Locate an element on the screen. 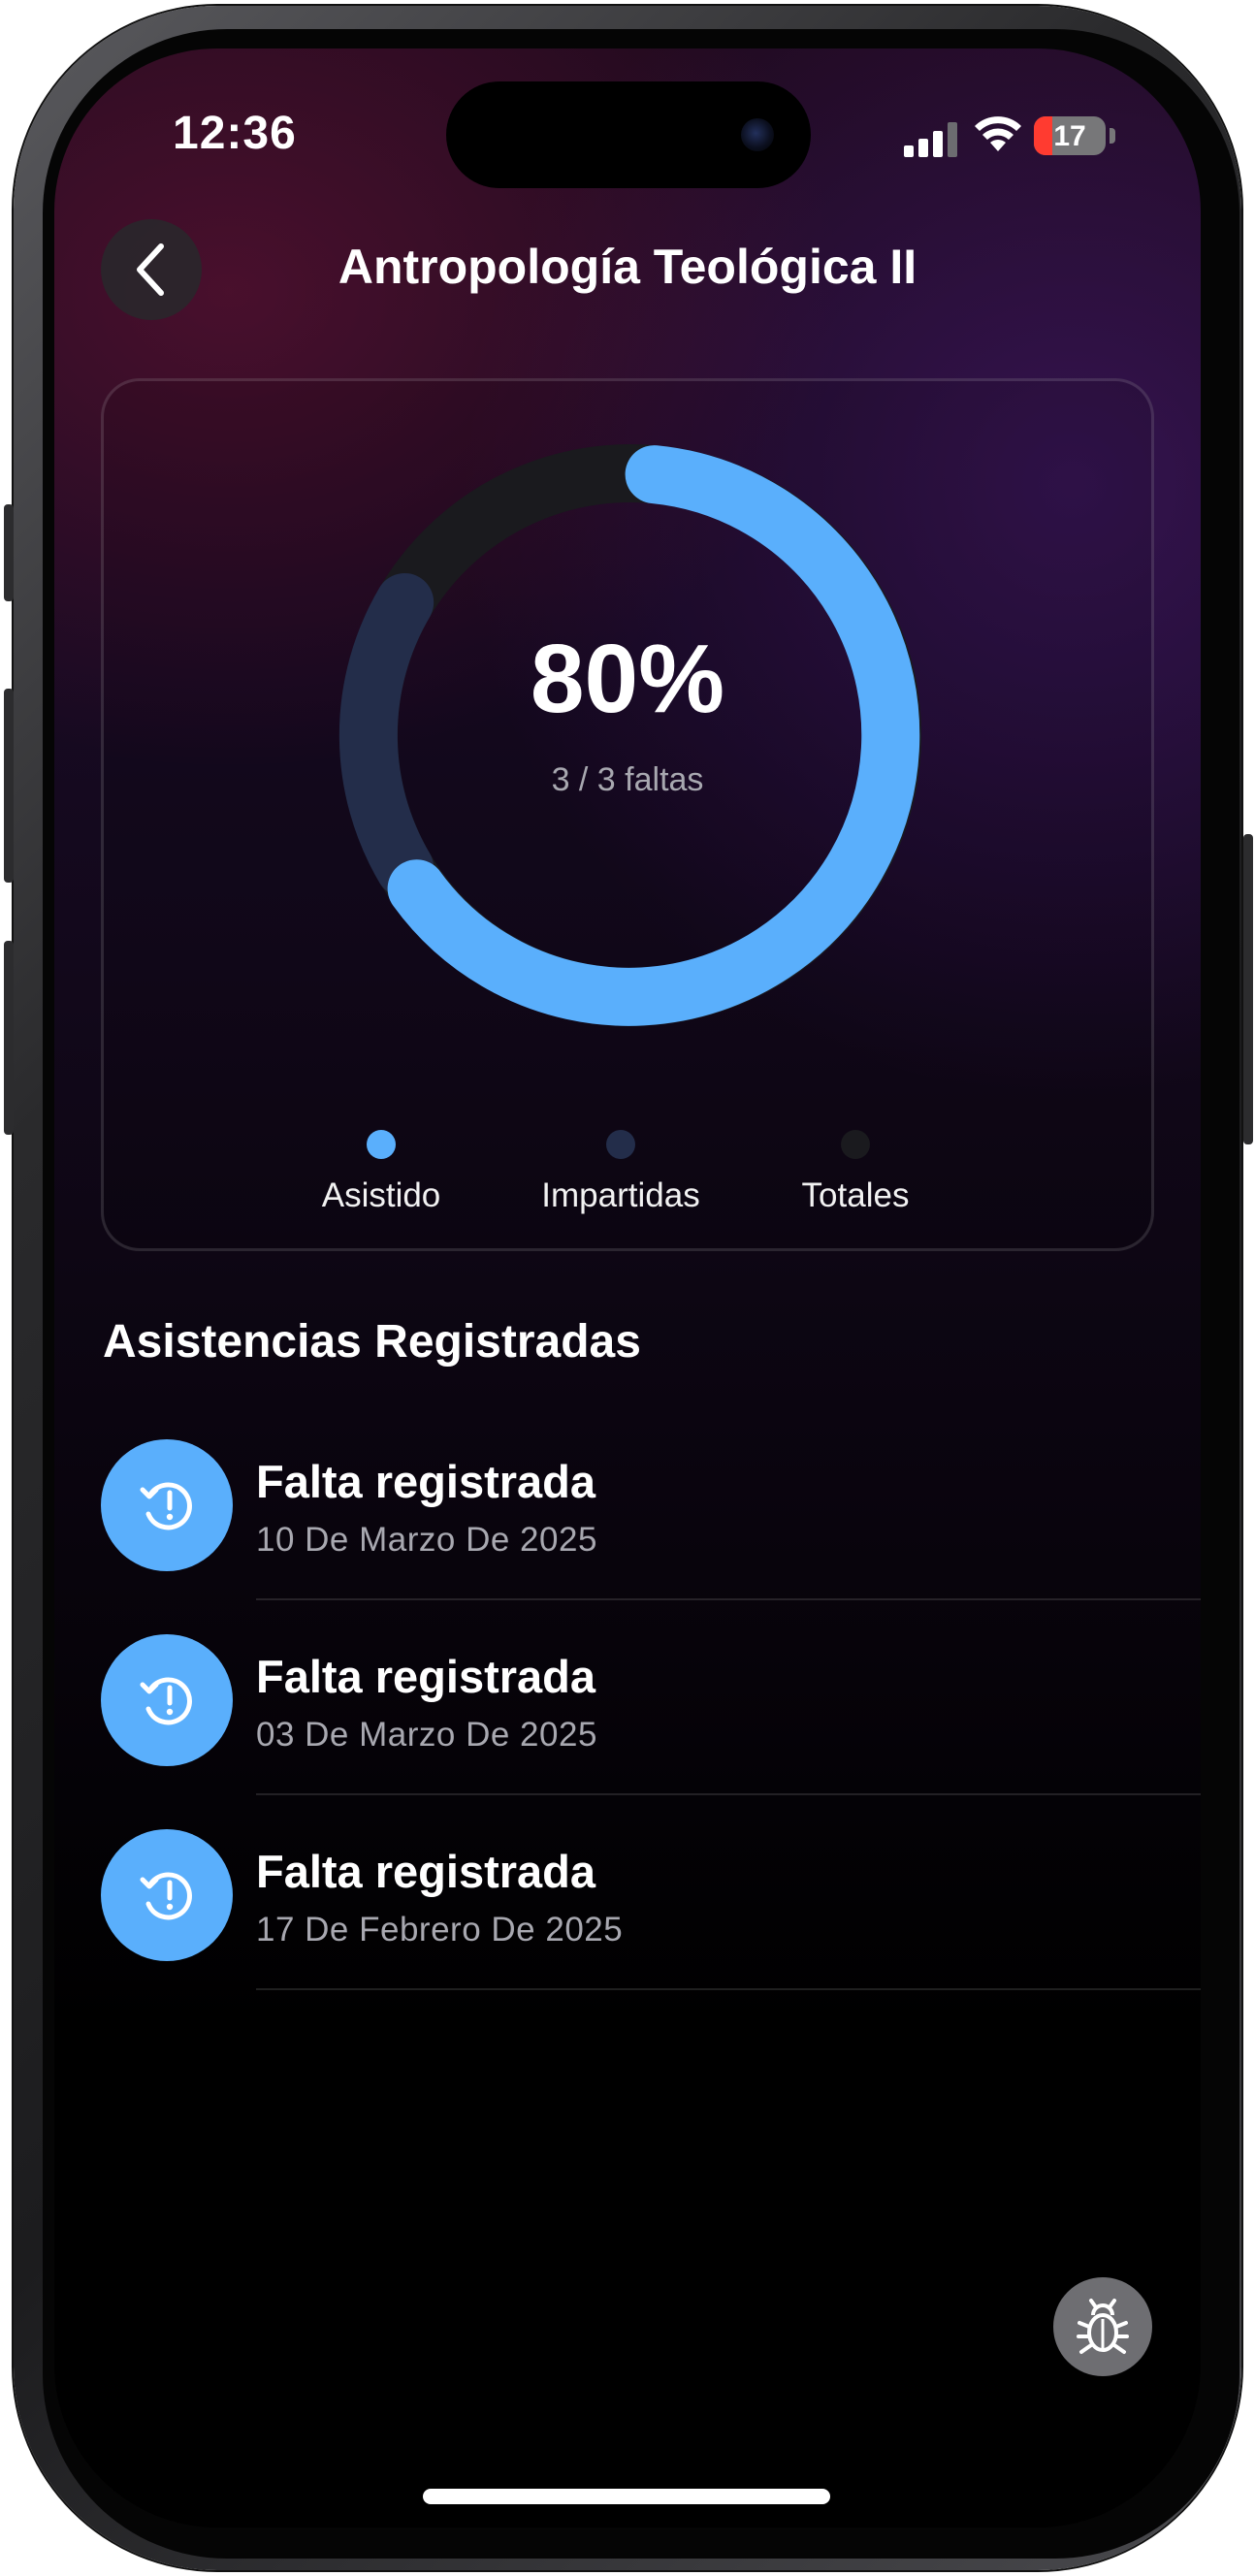  legend-item-totales: Totales is located at coordinates (856, 1172).